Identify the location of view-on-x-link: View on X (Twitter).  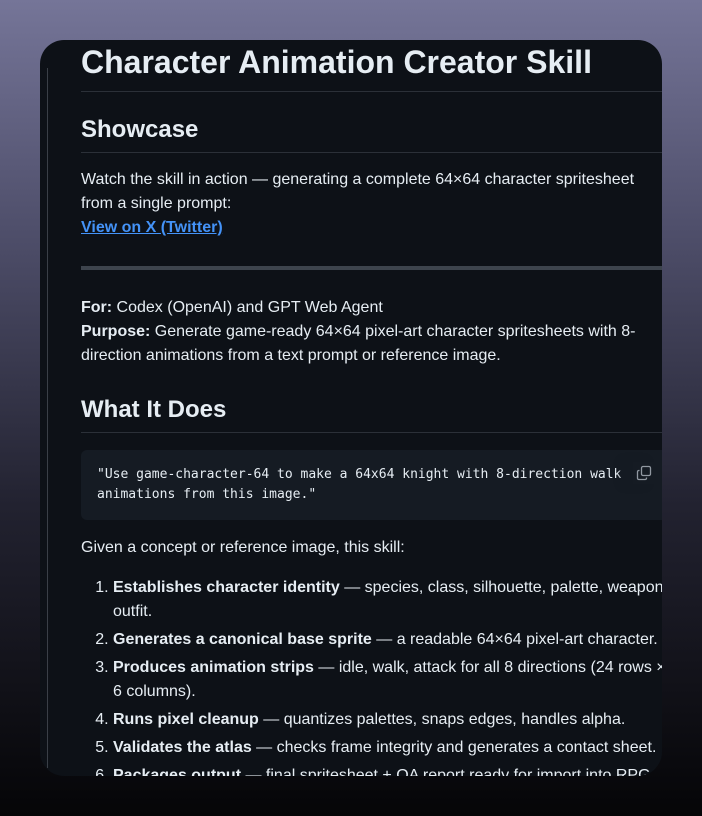
(152, 227).